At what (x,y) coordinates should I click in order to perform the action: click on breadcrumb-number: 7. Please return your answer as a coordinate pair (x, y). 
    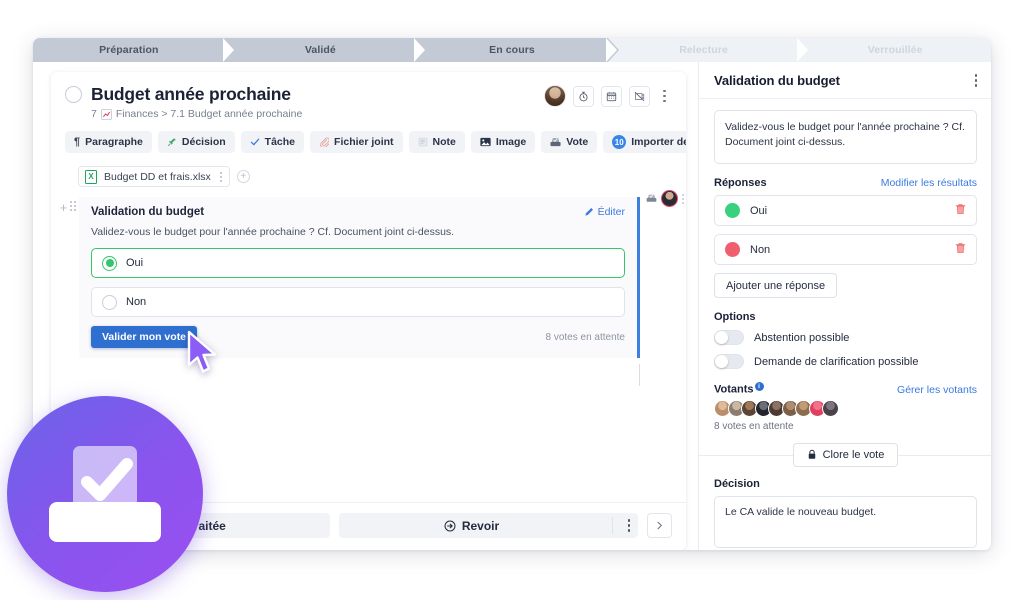
    Looking at the image, I should click on (94, 114).